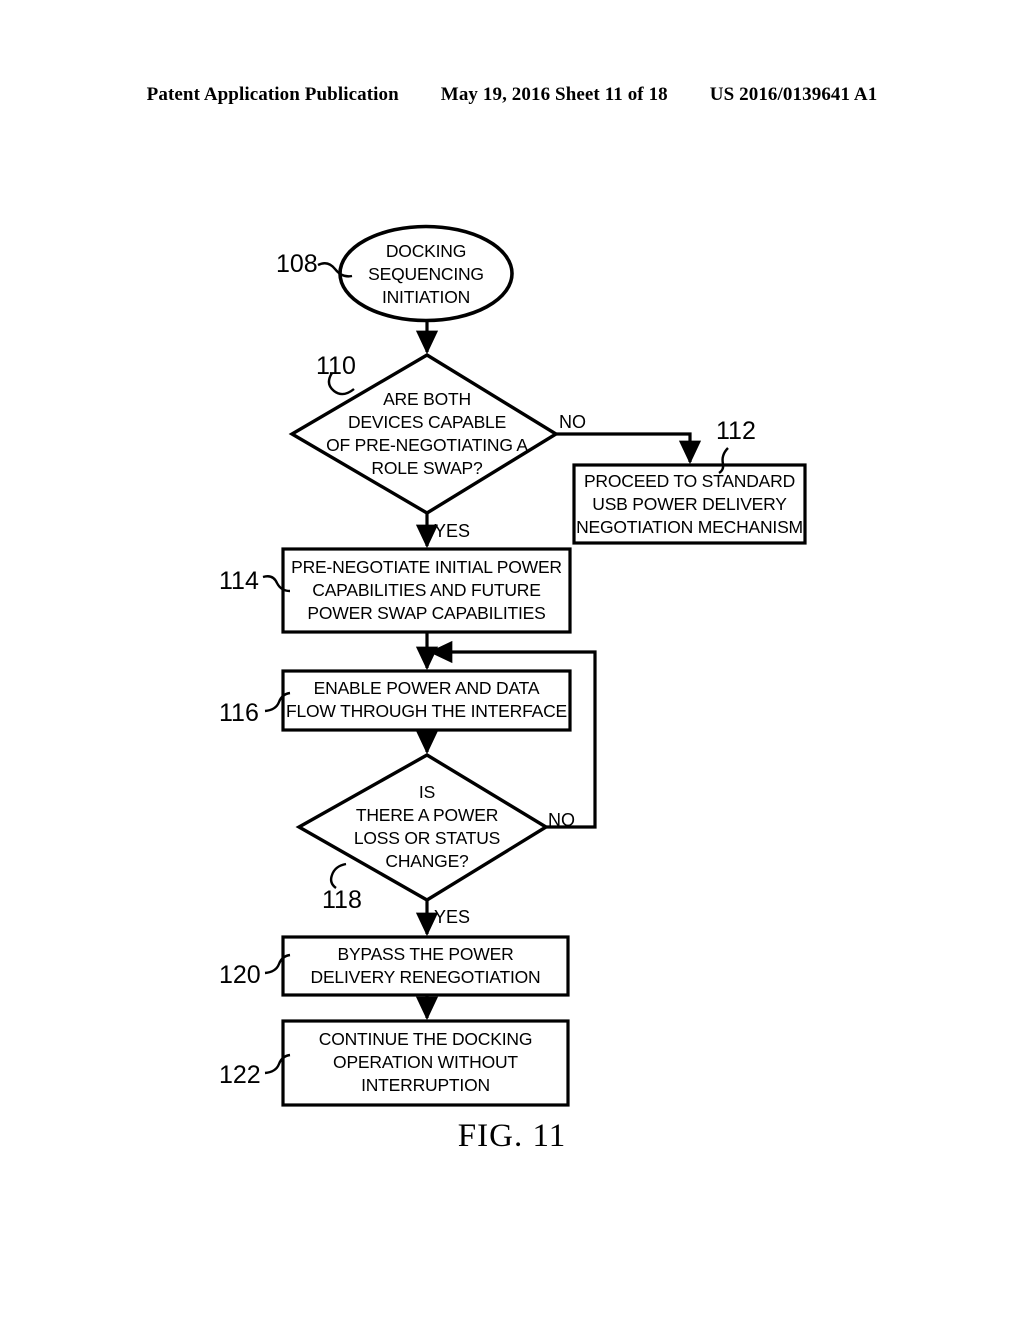  What do you see at coordinates (561, 820) in the screenshot?
I see `branch-label-118-no: NO` at bounding box center [561, 820].